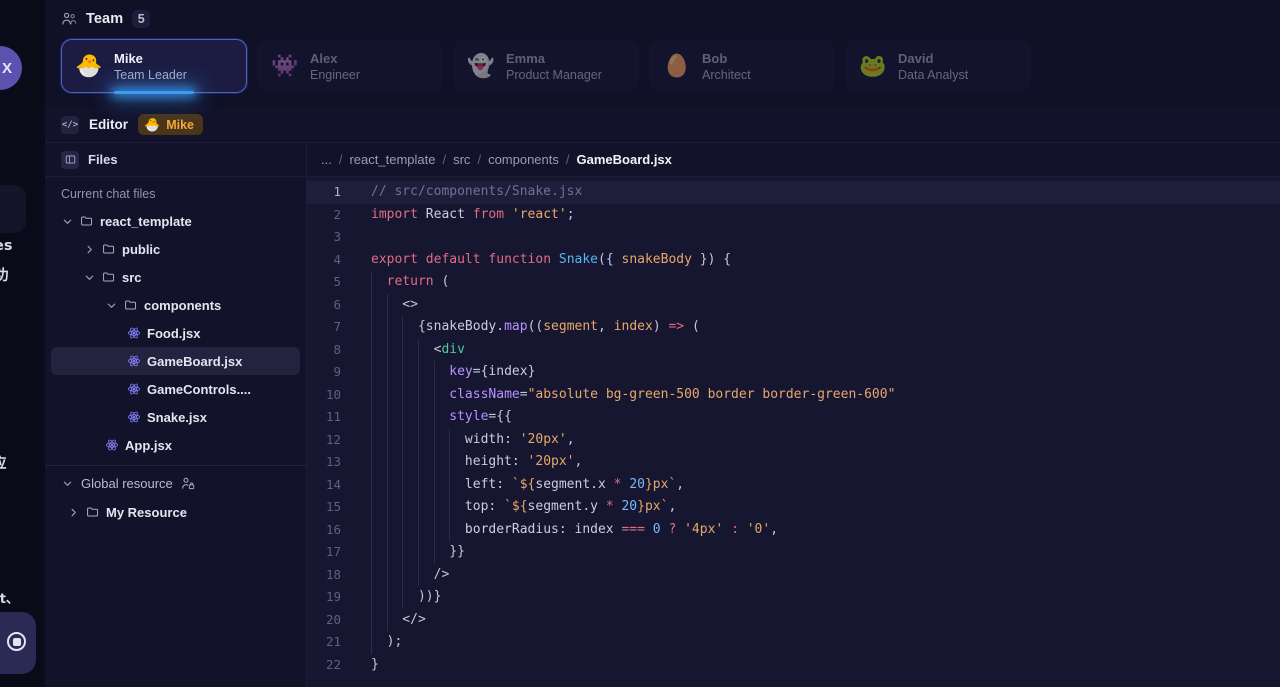 The width and height of the screenshot is (1280, 687). Describe the element at coordinates (146, 221) in the screenshot. I see `tree-item-label: react_template` at that location.